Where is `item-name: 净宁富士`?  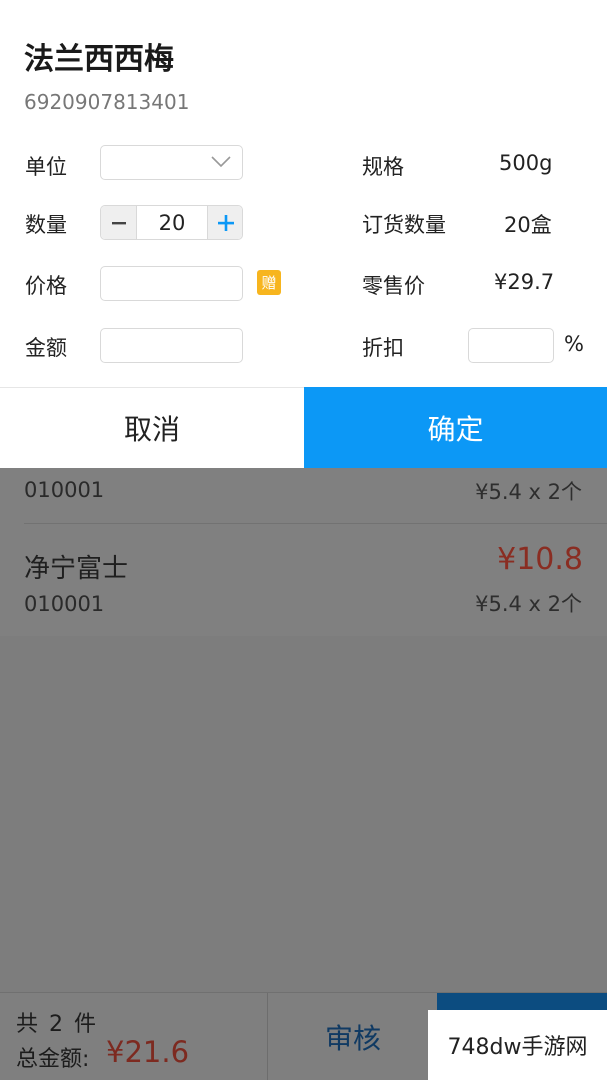
item-name: 净宁富士 is located at coordinates (76, 569).